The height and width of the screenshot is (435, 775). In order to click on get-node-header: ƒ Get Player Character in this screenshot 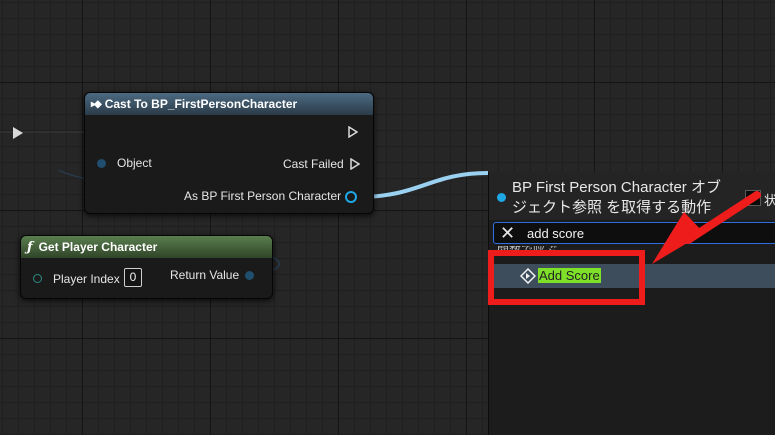, I will do `click(146, 247)`.